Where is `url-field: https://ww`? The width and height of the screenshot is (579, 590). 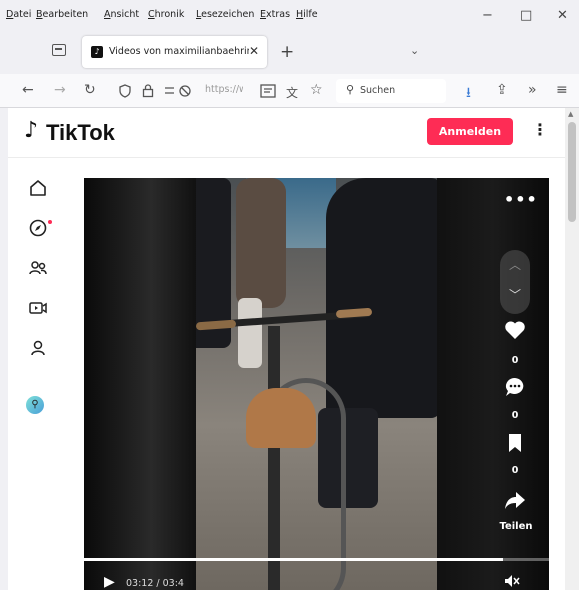
url-field: https://ww is located at coordinates (224, 89).